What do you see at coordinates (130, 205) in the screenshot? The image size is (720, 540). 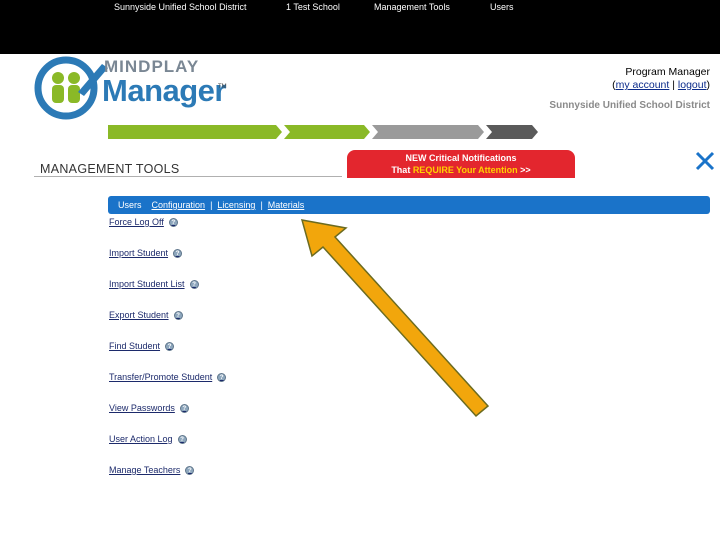 I see `tab-users: Users` at bounding box center [130, 205].